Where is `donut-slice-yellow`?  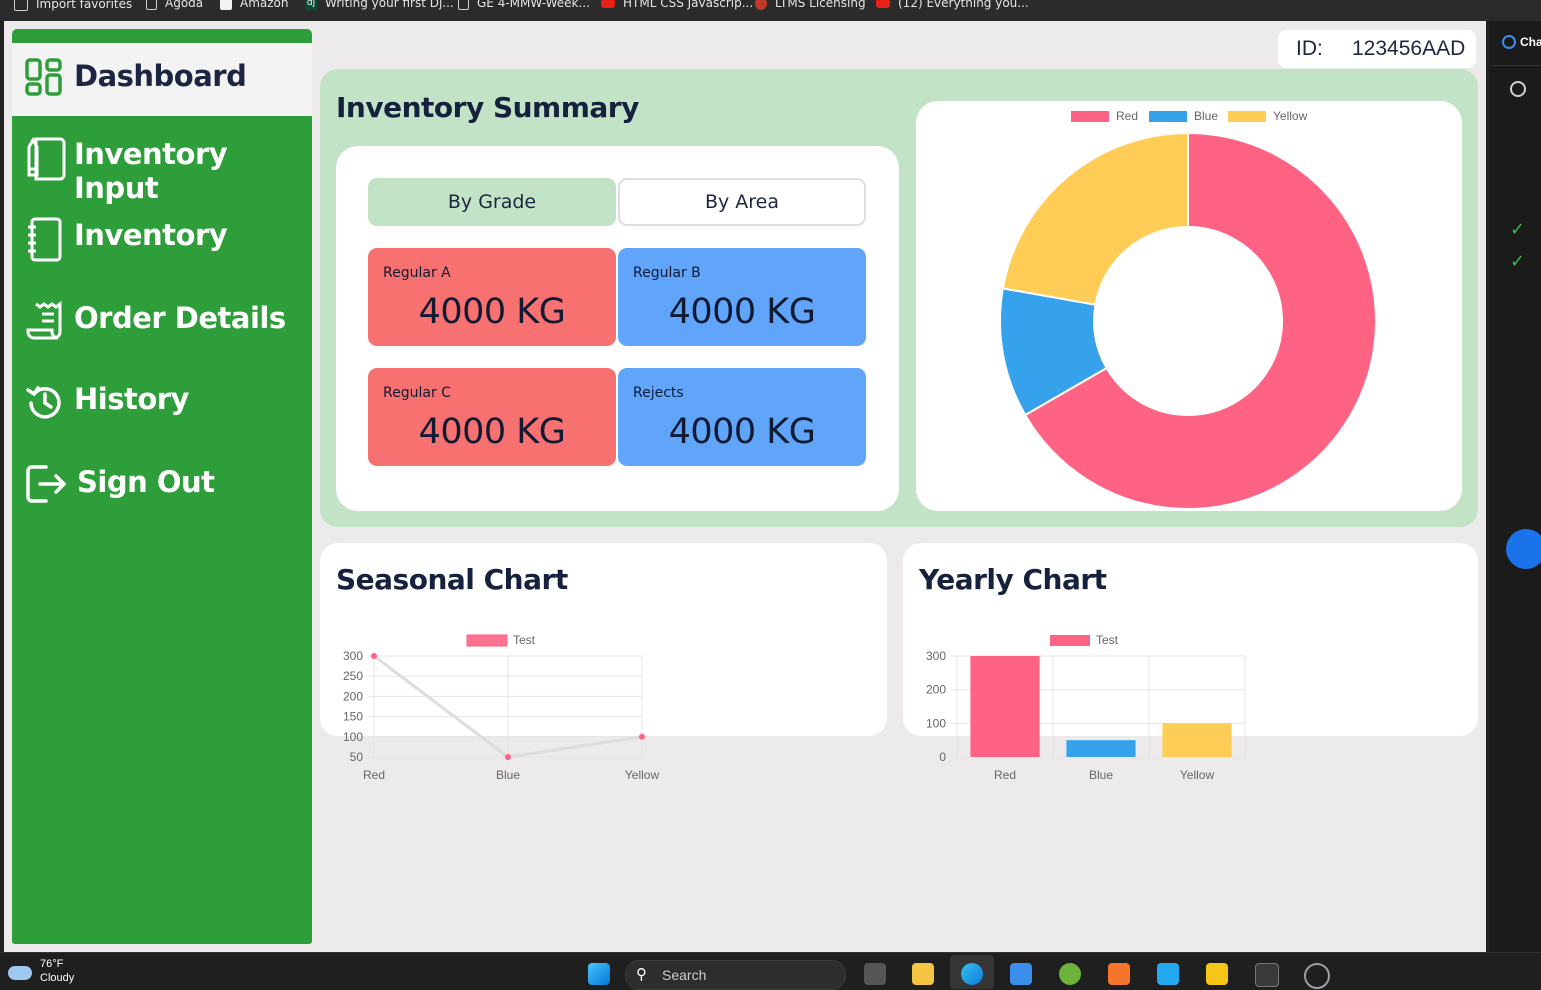
donut-slice-yellow is located at coordinates (1095, 218).